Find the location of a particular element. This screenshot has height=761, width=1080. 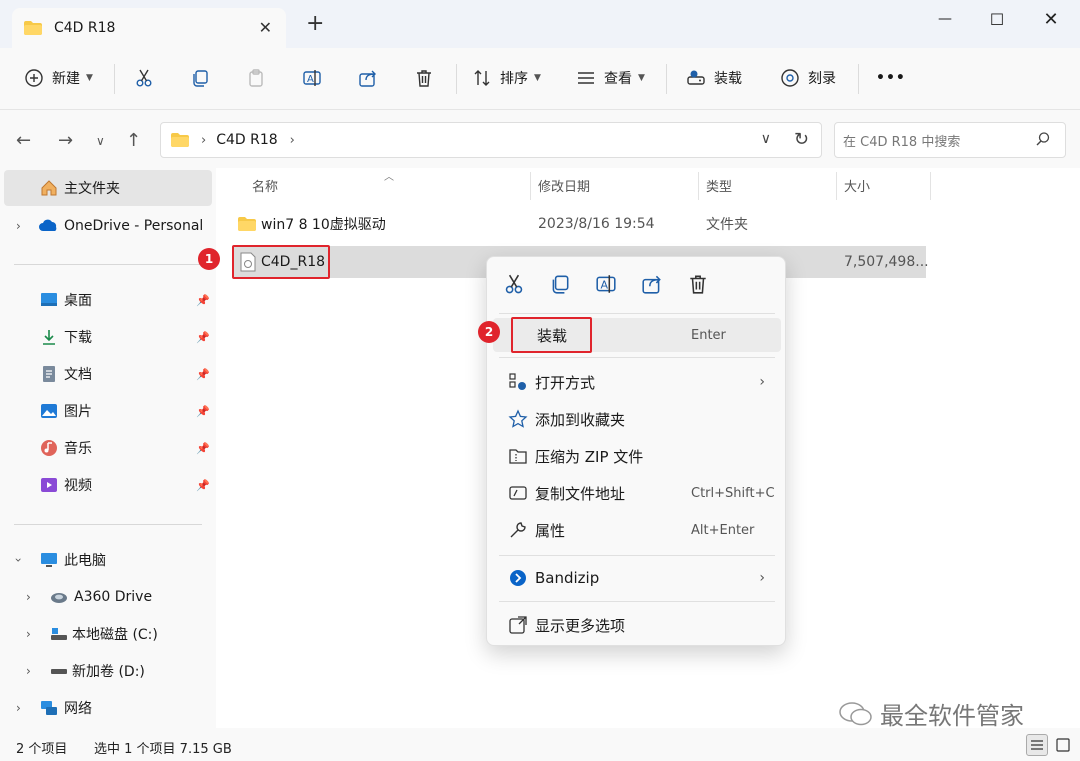

burn-button: 刻录 is located at coordinates (808, 78).